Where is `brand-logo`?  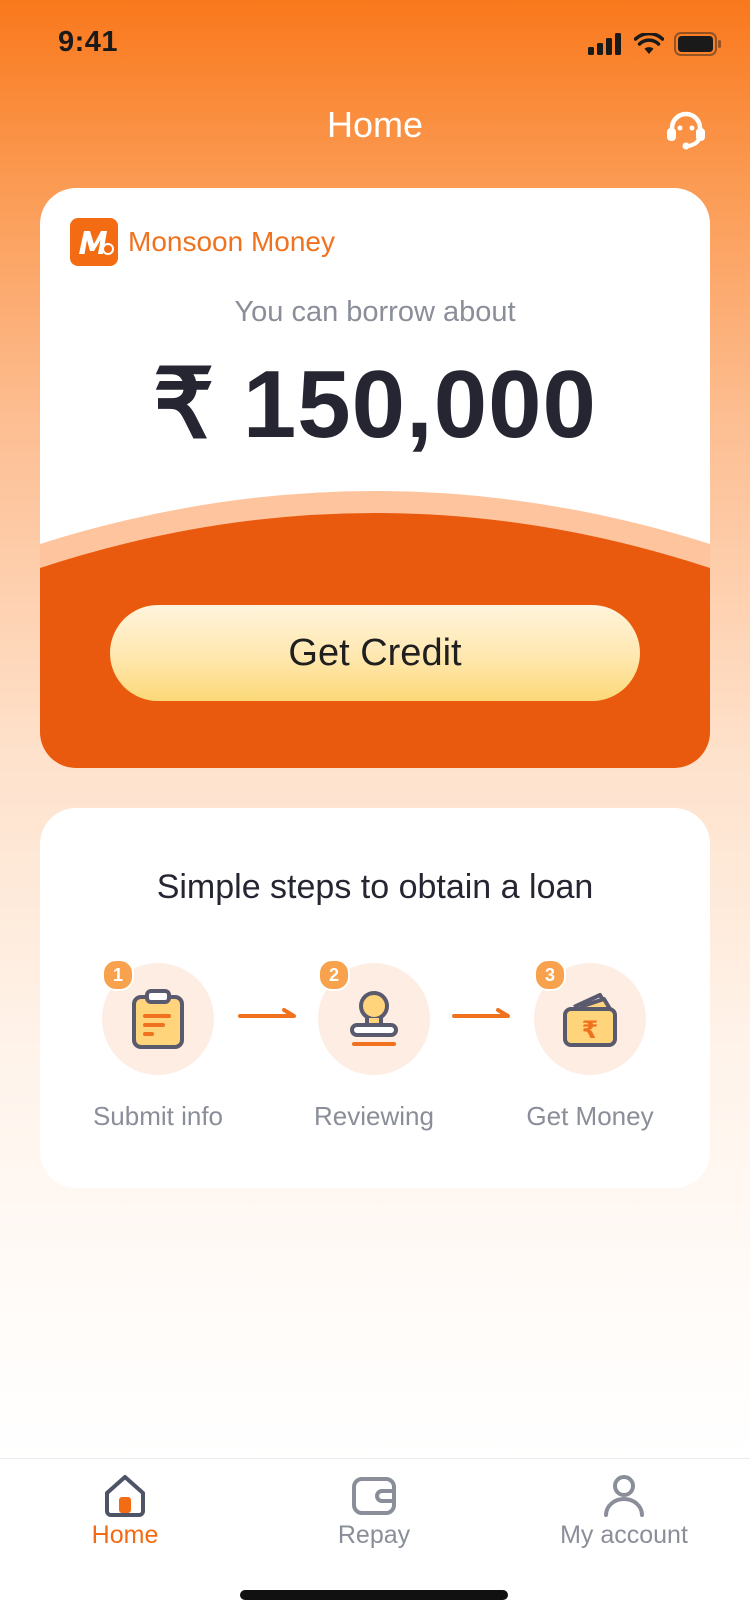
brand-logo is located at coordinates (94, 242).